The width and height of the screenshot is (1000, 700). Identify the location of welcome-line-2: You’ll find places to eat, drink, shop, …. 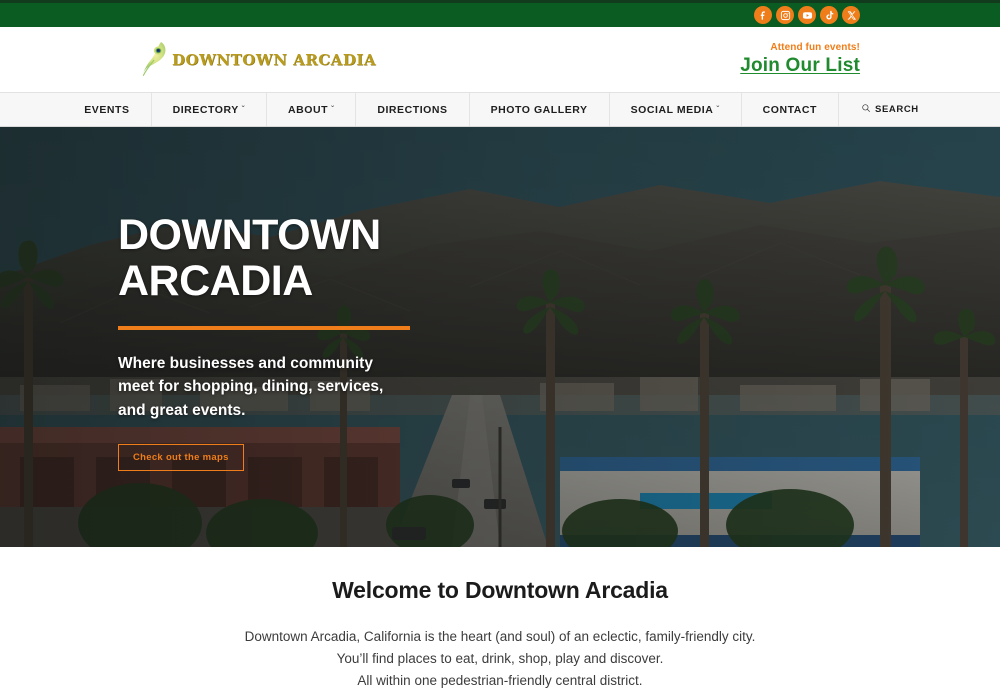
(500, 658).